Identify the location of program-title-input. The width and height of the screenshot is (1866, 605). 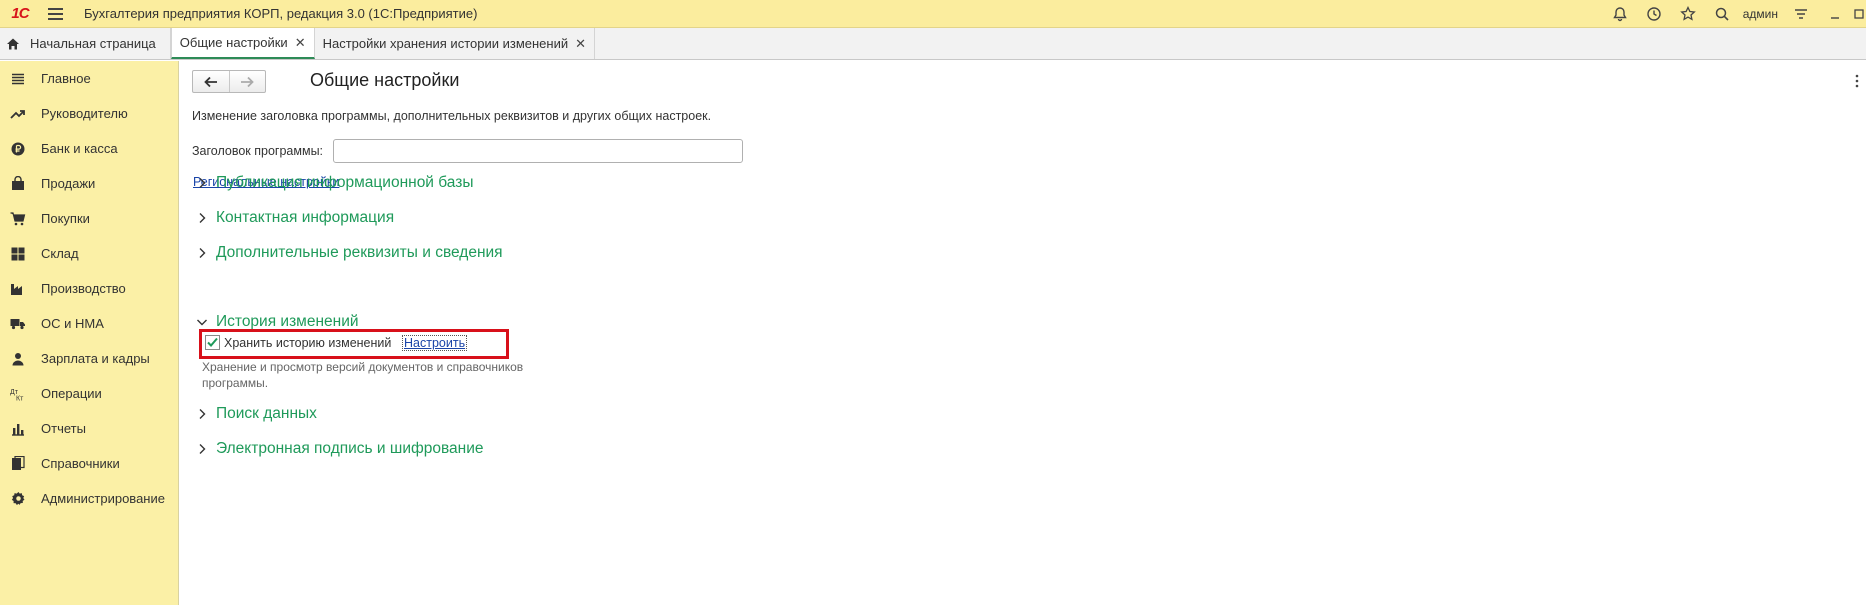
(538, 151).